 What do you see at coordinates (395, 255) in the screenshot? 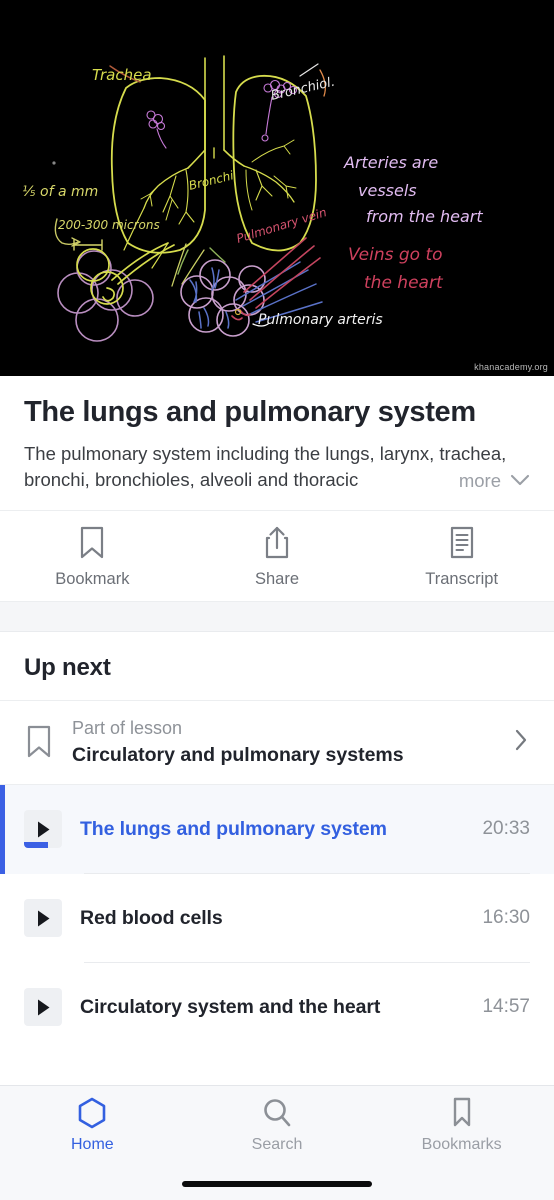
I see `svg-text: Veins go to` at bounding box center [395, 255].